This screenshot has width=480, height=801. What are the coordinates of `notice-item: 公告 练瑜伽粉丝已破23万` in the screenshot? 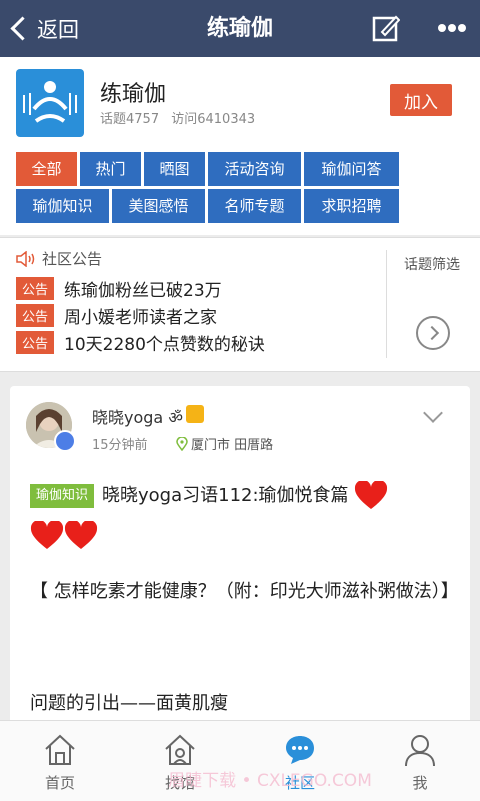 It's located at (119, 288).